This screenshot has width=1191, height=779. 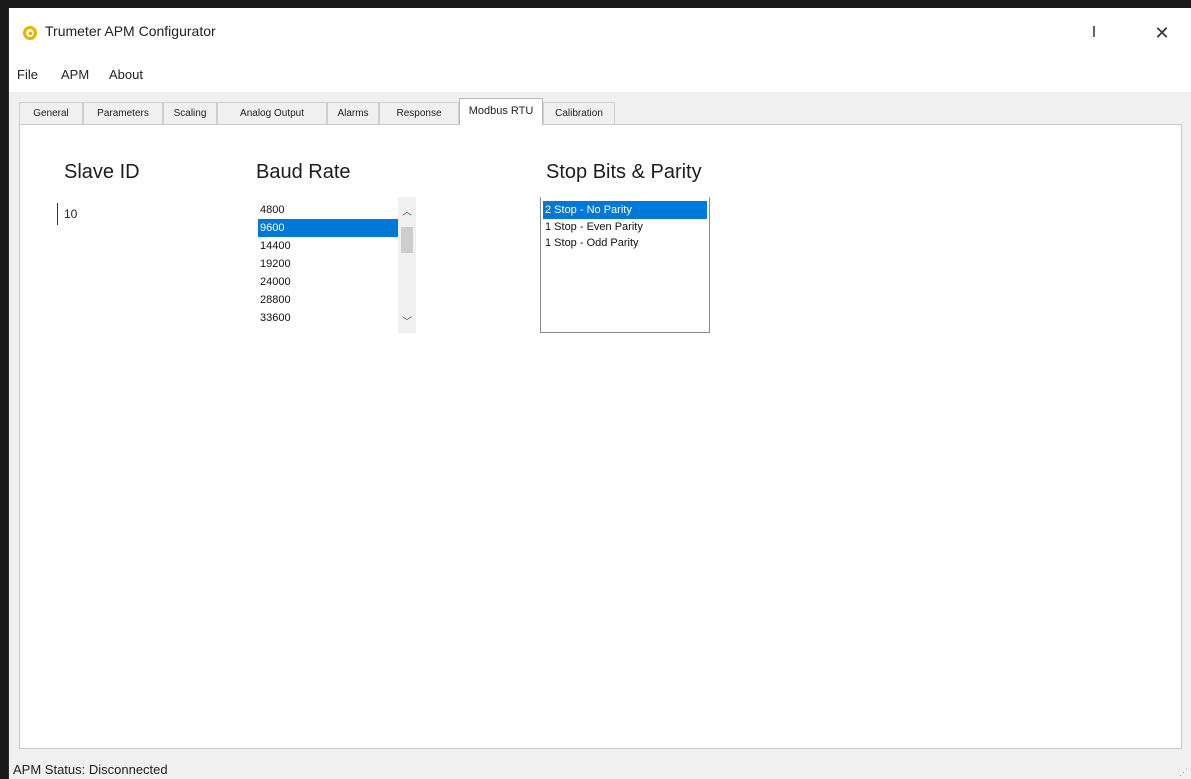 What do you see at coordinates (600, 33) in the screenshot?
I see `title-bar: Trumeter APM Configurator I ✕` at bounding box center [600, 33].